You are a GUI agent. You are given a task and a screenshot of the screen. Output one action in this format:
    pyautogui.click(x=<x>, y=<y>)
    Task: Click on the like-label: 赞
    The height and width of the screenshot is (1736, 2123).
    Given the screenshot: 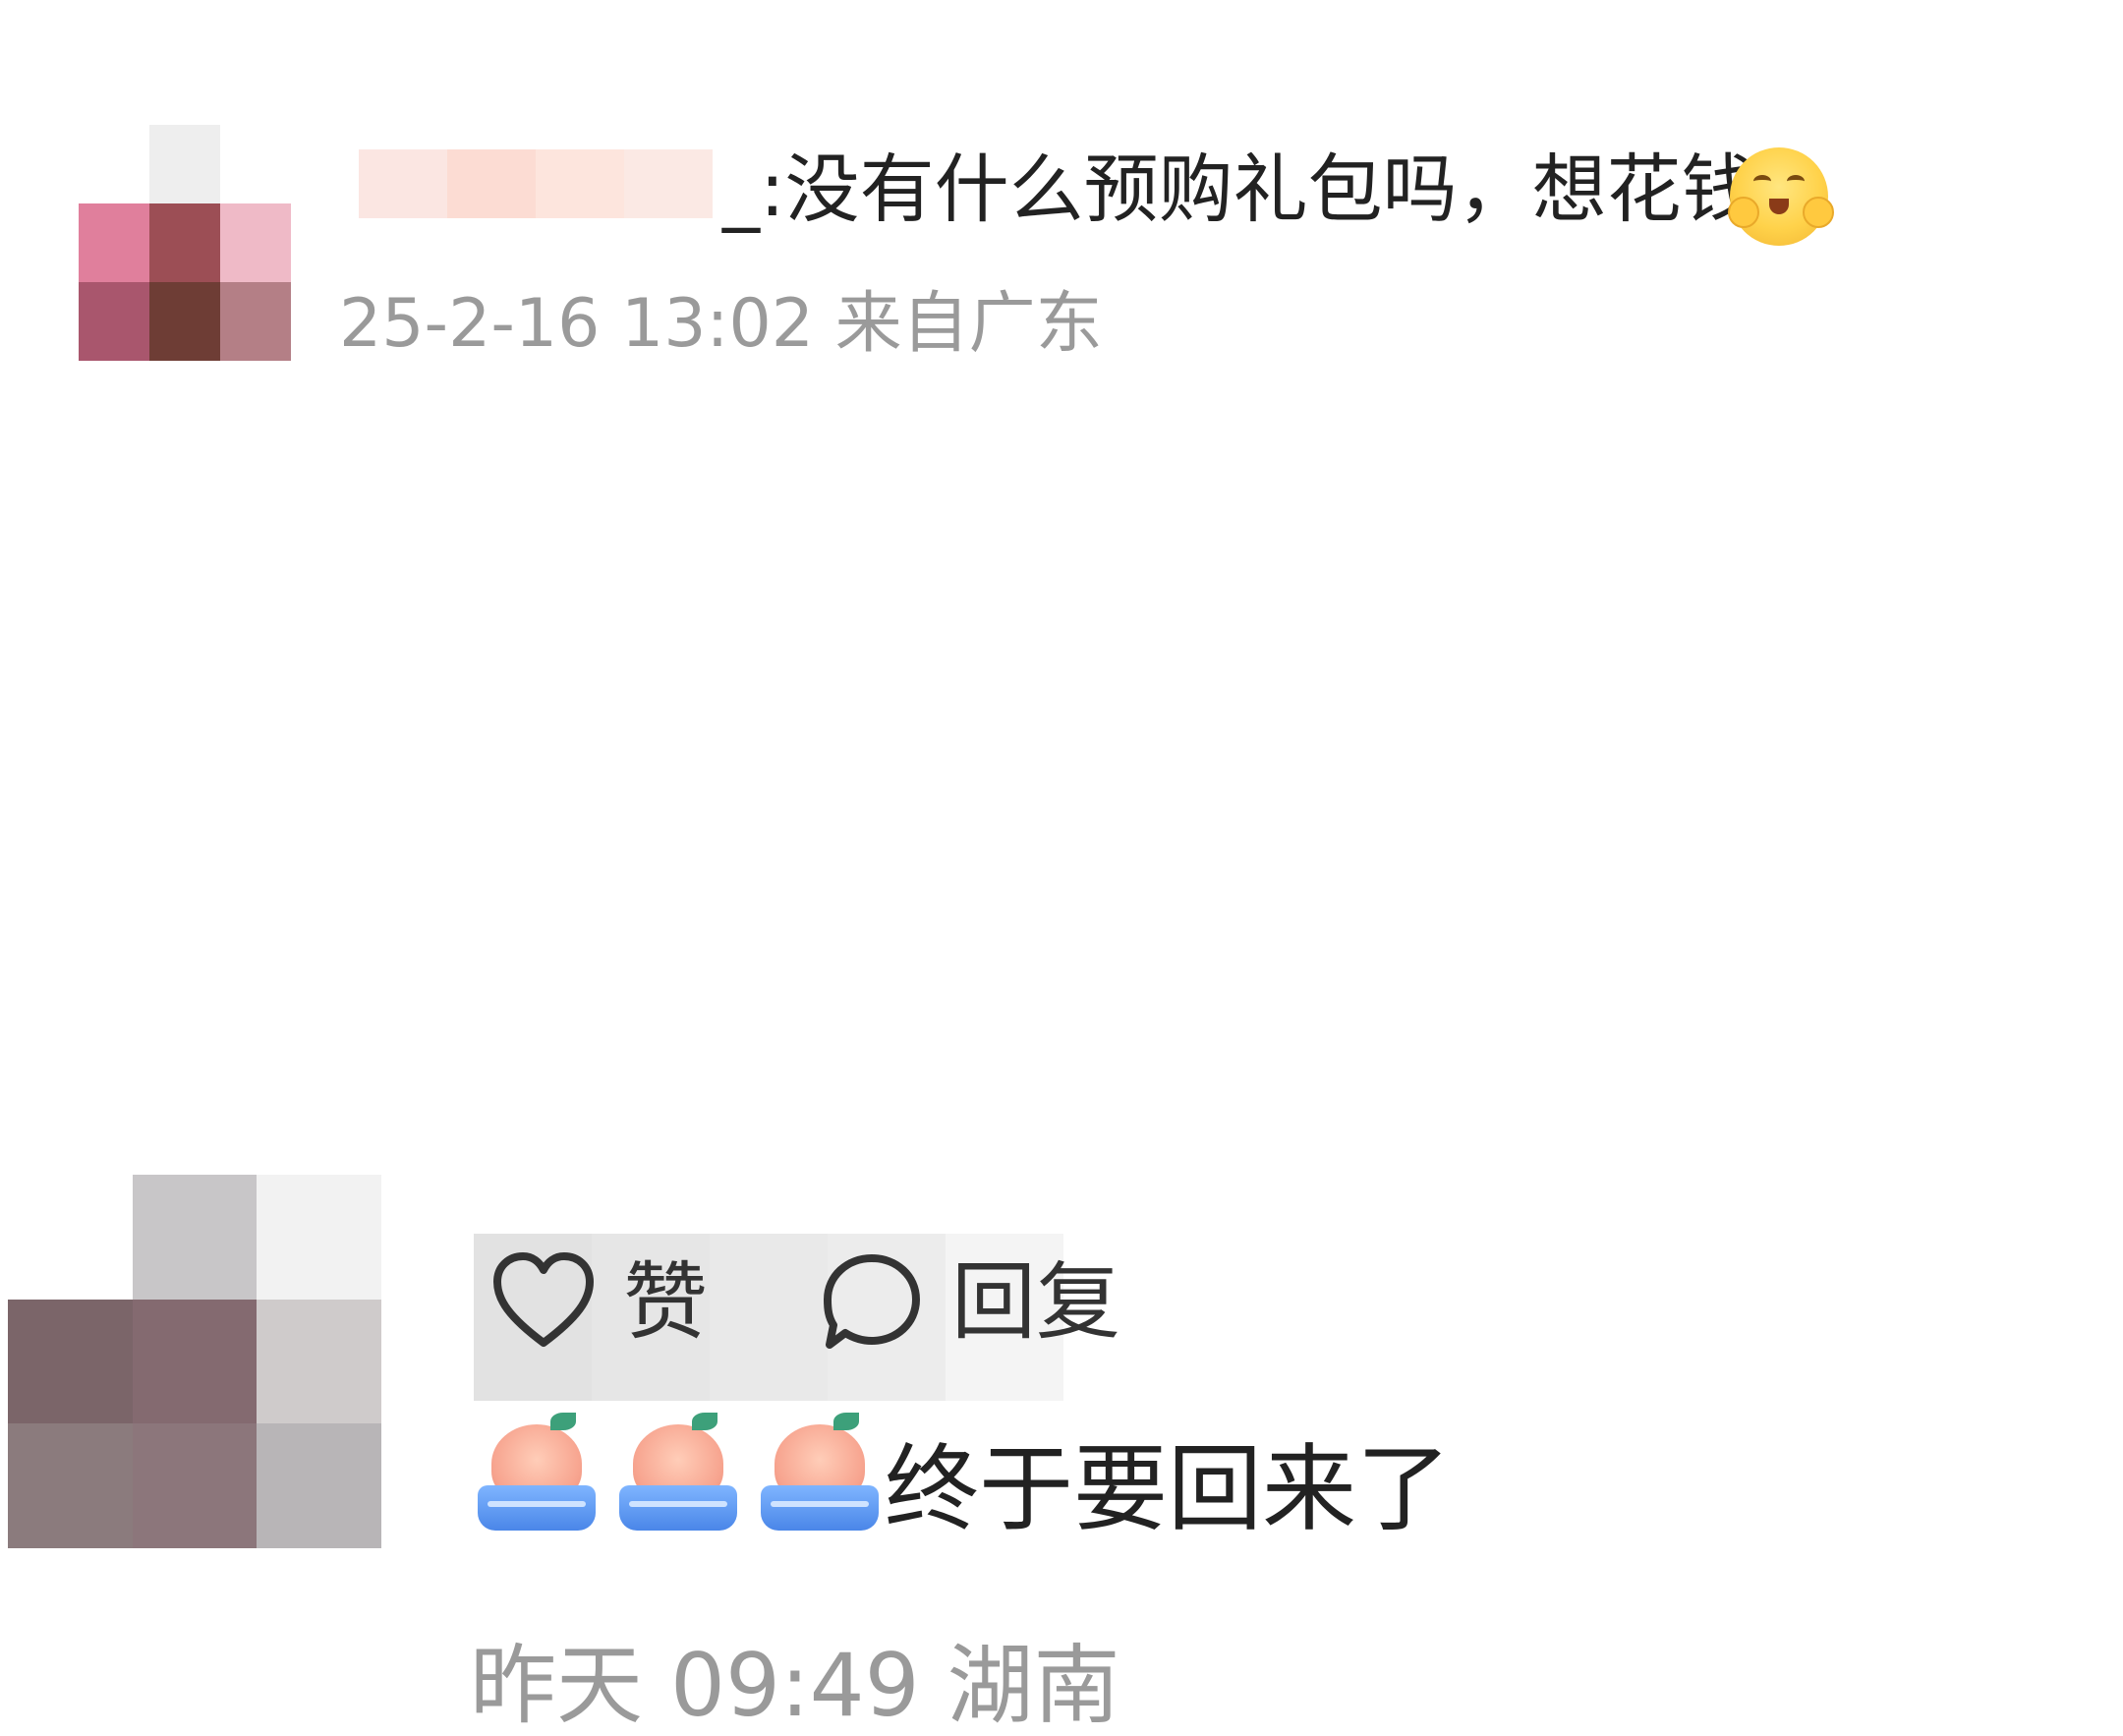 What is the action you would take?
    pyautogui.click(x=665, y=1302)
    